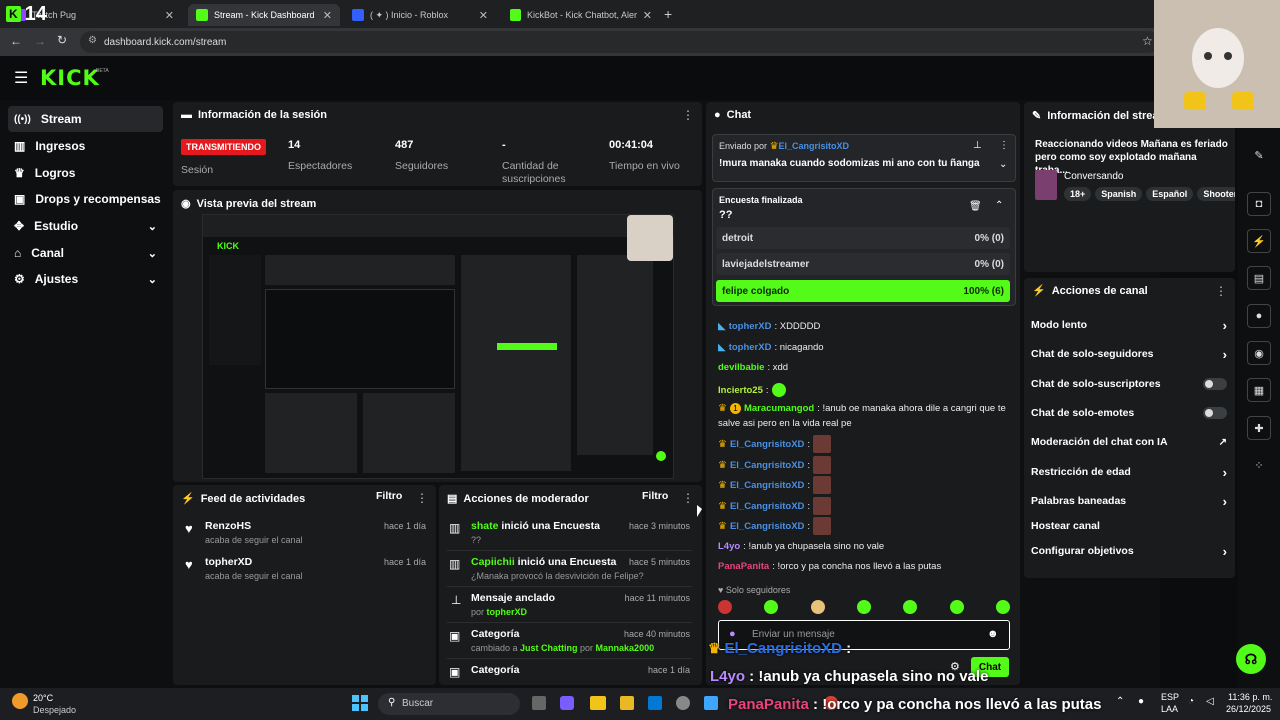 The image size is (1280, 720). Describe the element at coordinates (438, 346) in the screenshot. I see `stream-preview-video: KICK` at that location.